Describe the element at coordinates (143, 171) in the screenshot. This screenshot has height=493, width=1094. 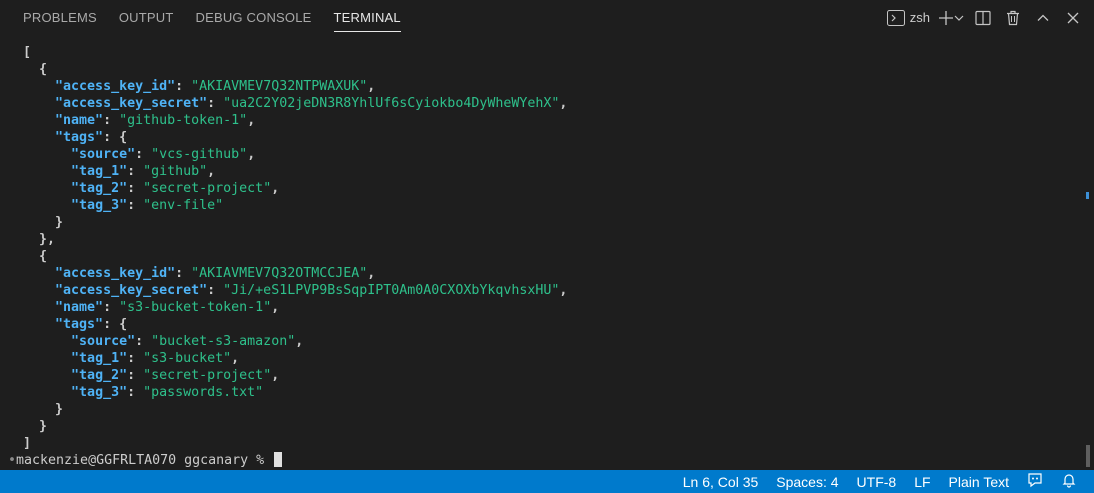
I see `terminal-line: "tag_1": "github",` at that location.